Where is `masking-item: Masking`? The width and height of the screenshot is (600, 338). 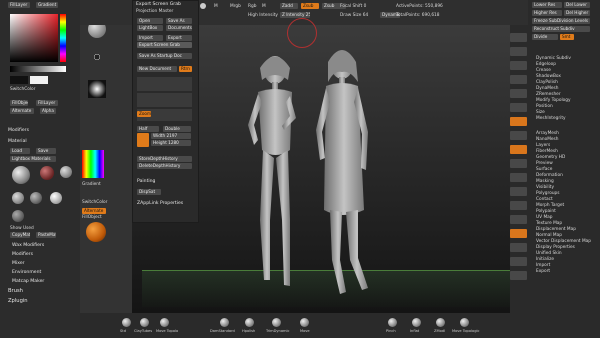
masking-item: Masking is located at coordinates (567, 181).